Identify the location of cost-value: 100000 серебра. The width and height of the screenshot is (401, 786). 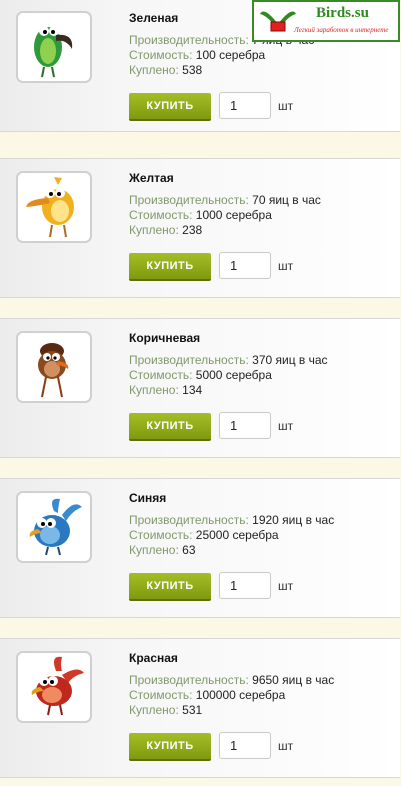
(240, 695).